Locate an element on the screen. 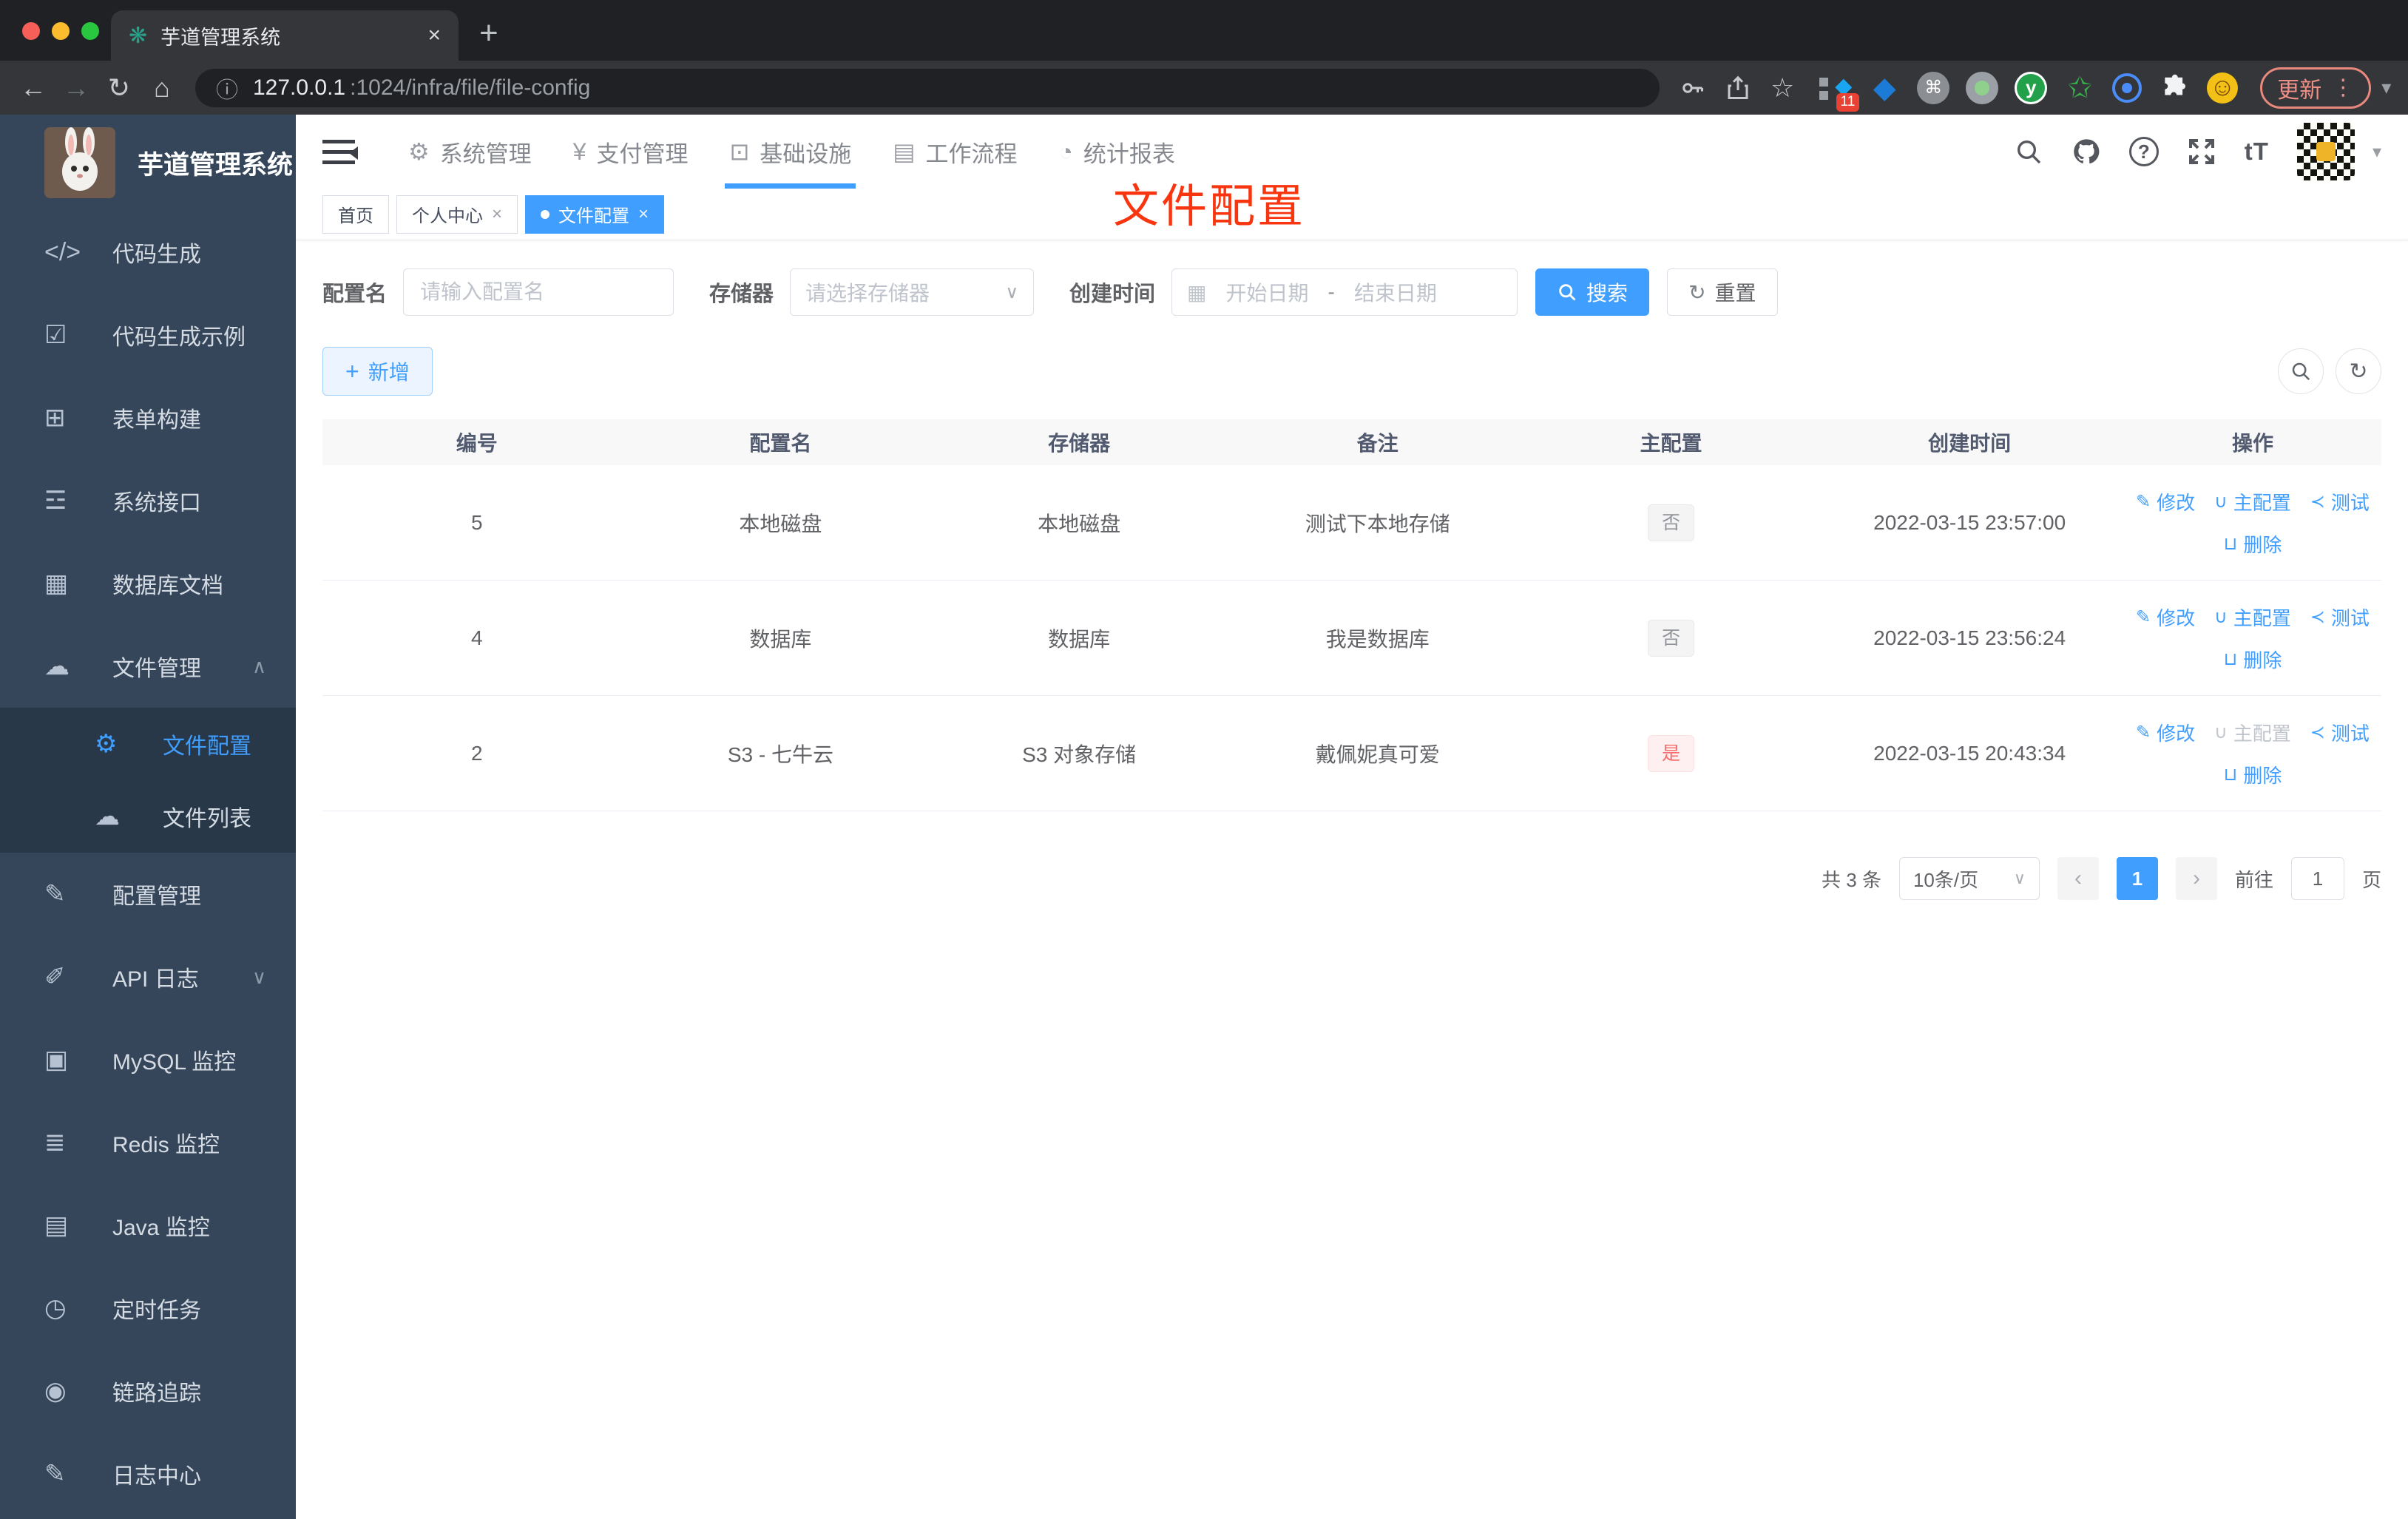  new-tab-button: + is located at coordinates (488, 33).